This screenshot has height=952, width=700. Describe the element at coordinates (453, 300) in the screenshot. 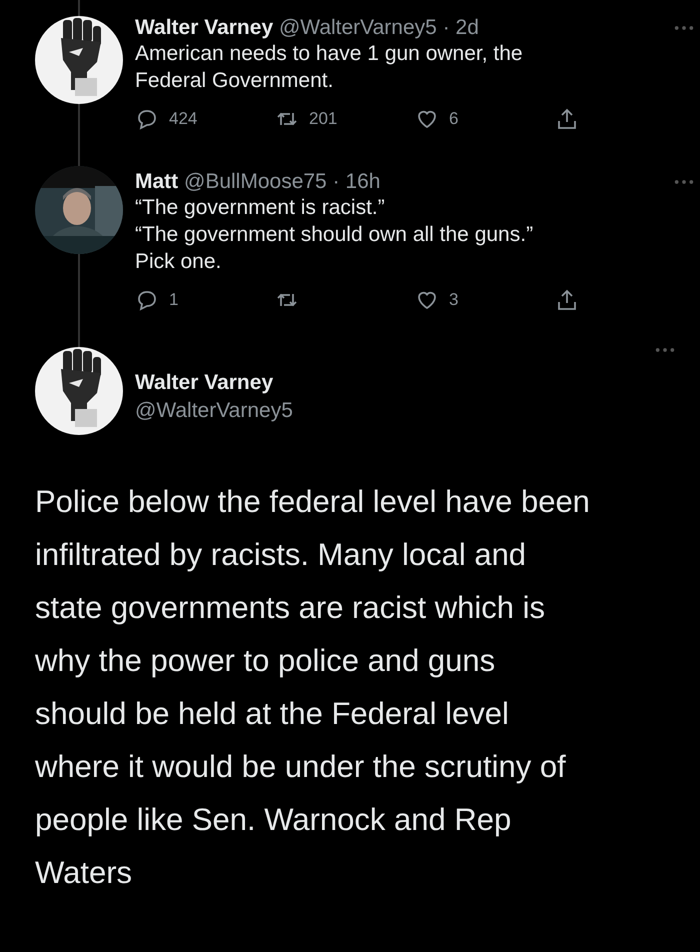

I see `like-count: 3` at that location.